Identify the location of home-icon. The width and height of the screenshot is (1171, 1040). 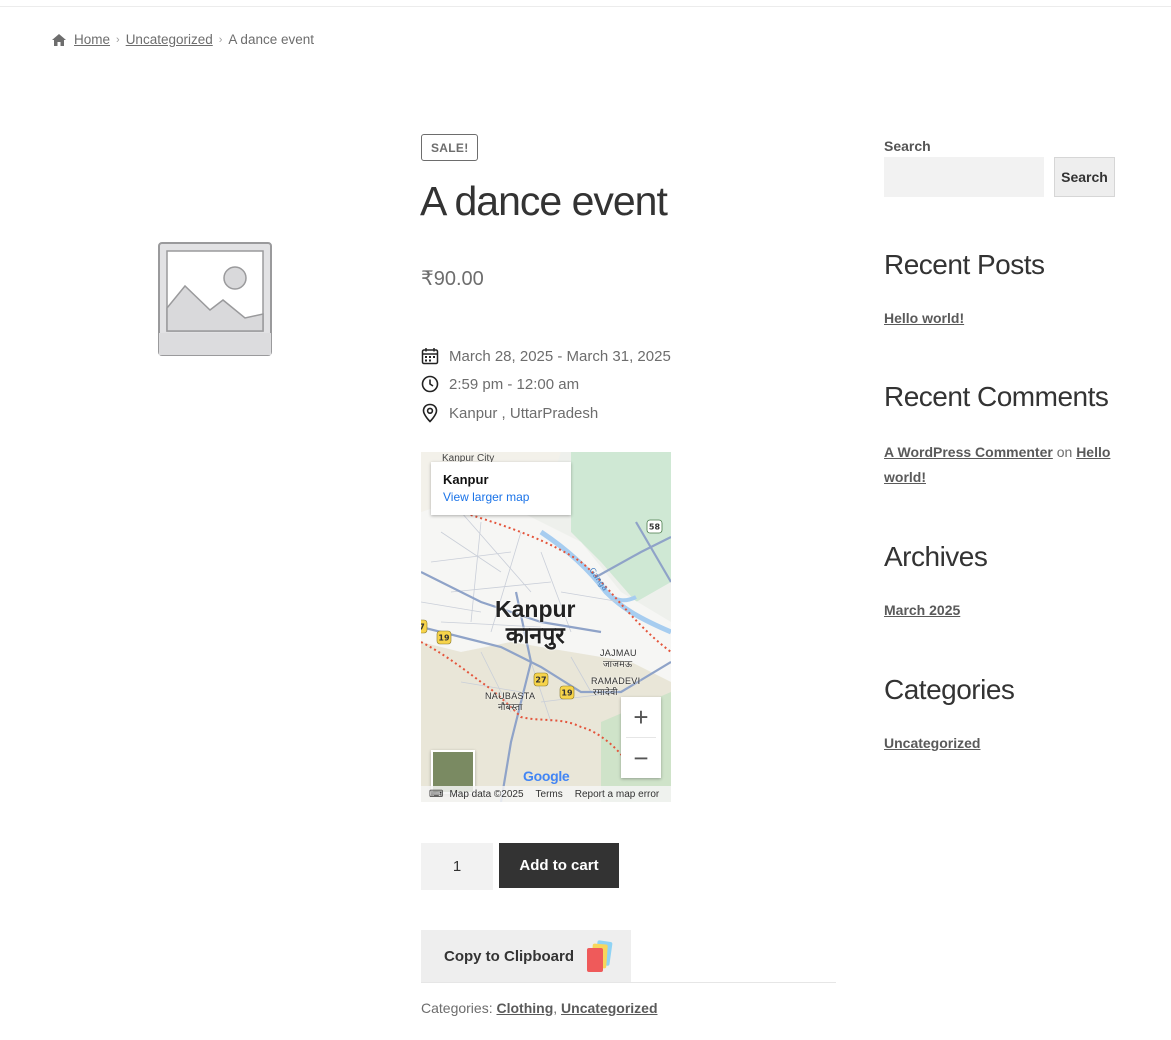
(59, 39).